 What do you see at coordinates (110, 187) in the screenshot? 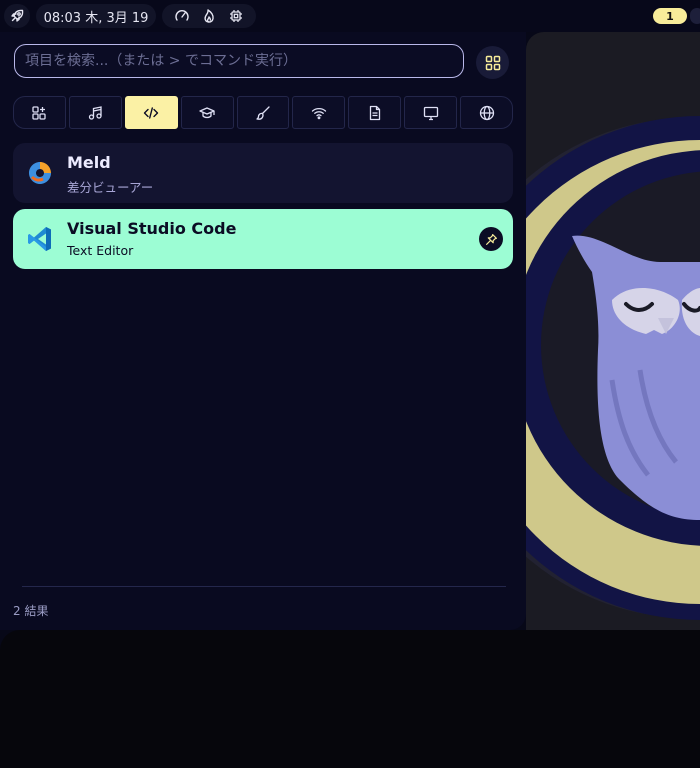
I see `result-subtitle: 差分ビューアー` at bounding box center [110, 187].